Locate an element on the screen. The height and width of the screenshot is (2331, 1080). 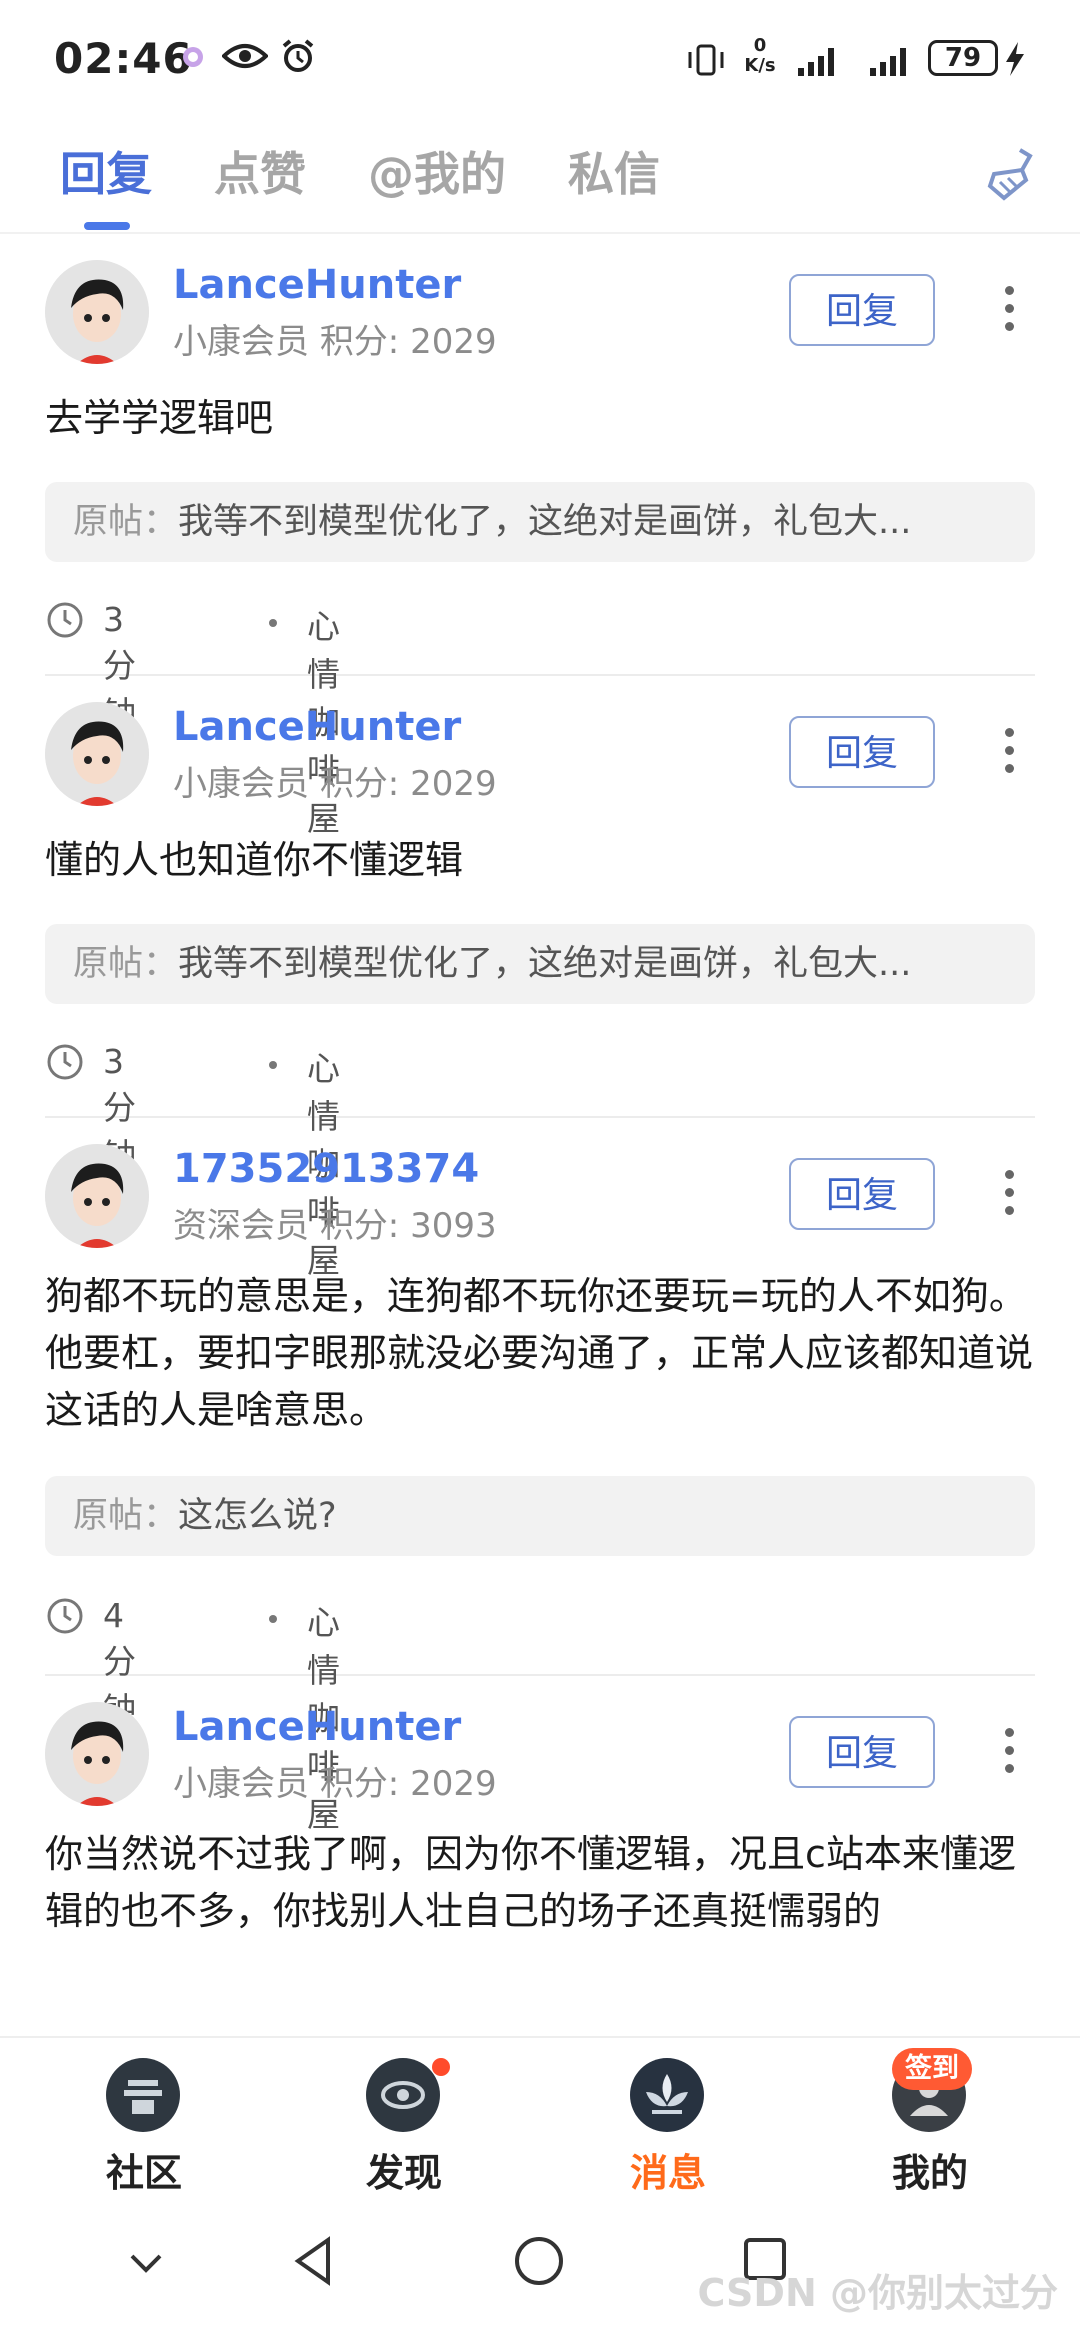
discover-icon is located at coordinates (403, 2095).